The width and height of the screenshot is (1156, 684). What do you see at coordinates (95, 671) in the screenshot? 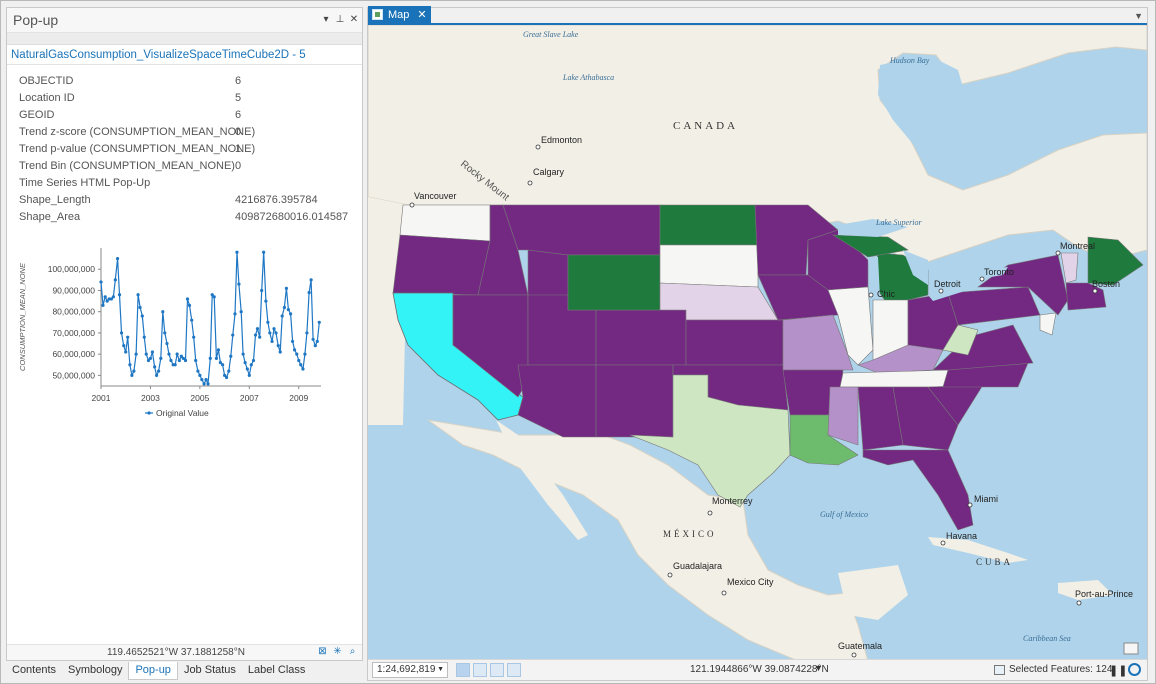
I see `tab-symbology: Symbology` at bounding box center [95, 671].